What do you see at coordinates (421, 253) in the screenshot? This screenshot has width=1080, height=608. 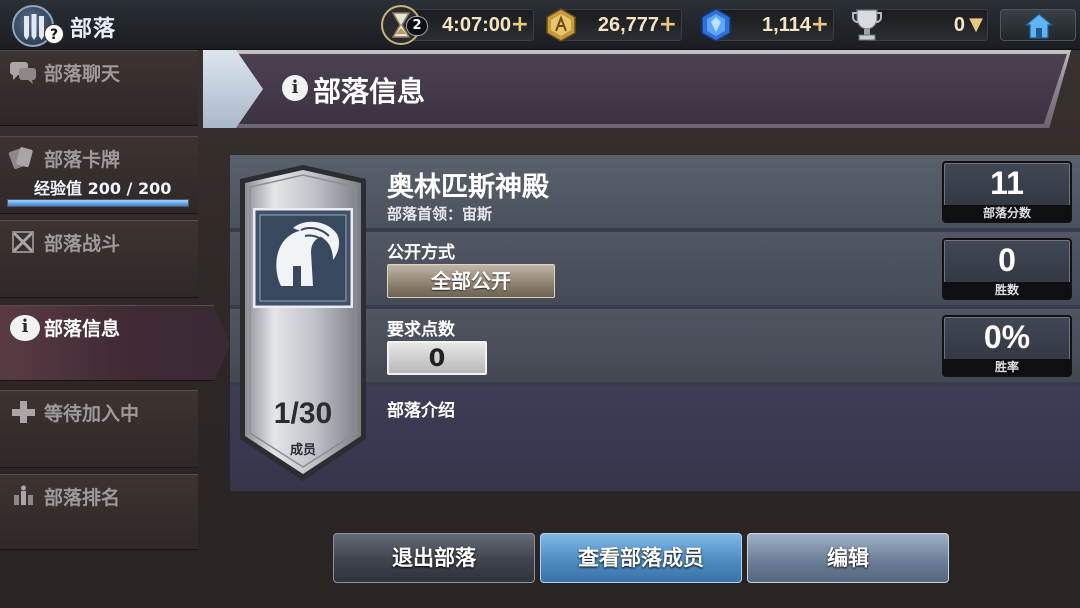 I see `open-type-label: 公开方式` at bounding box center [421, 253].